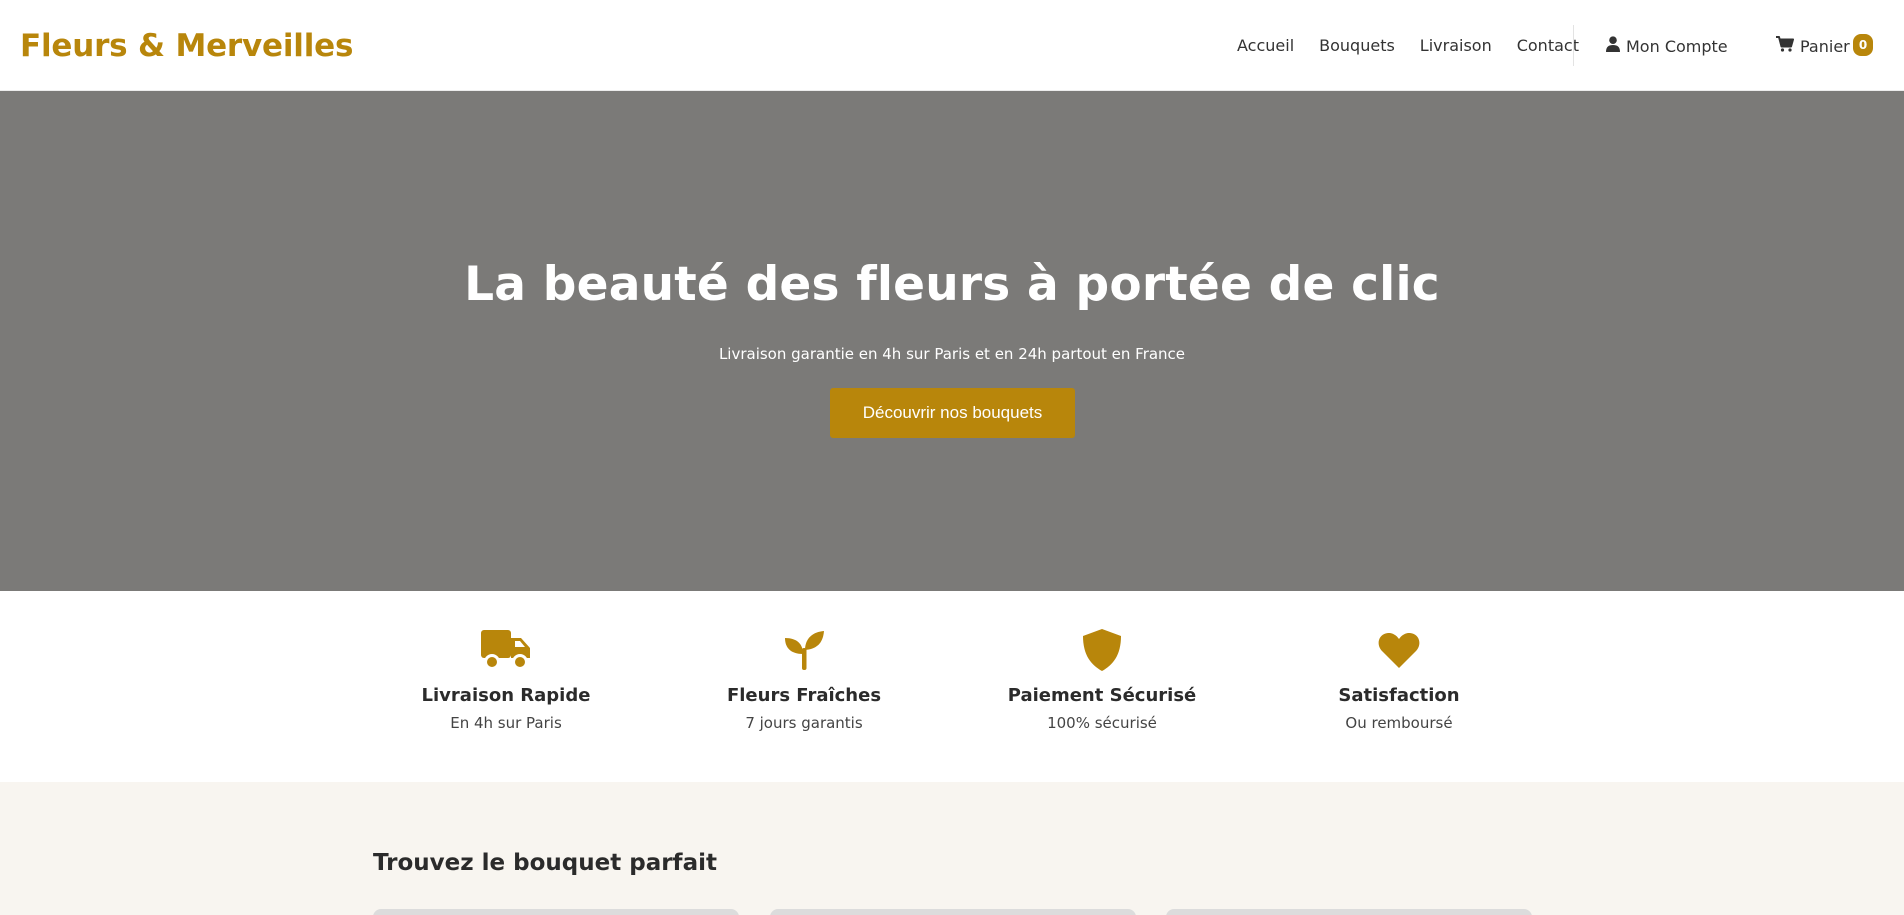  Describe the element at coordinates (1677, 46) in the screenshot. I see `account-label: Mon Compte` at that location.